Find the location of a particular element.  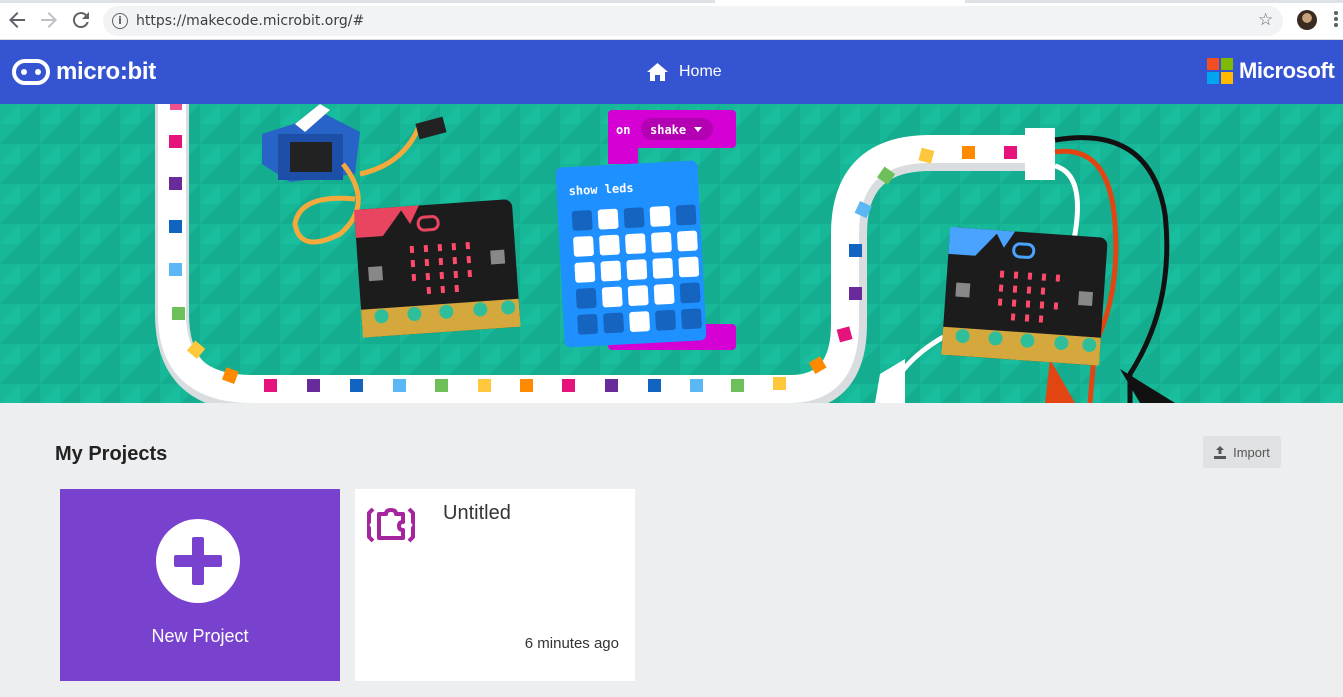

new-project-label: New Project is located at coordinates (200, 636).